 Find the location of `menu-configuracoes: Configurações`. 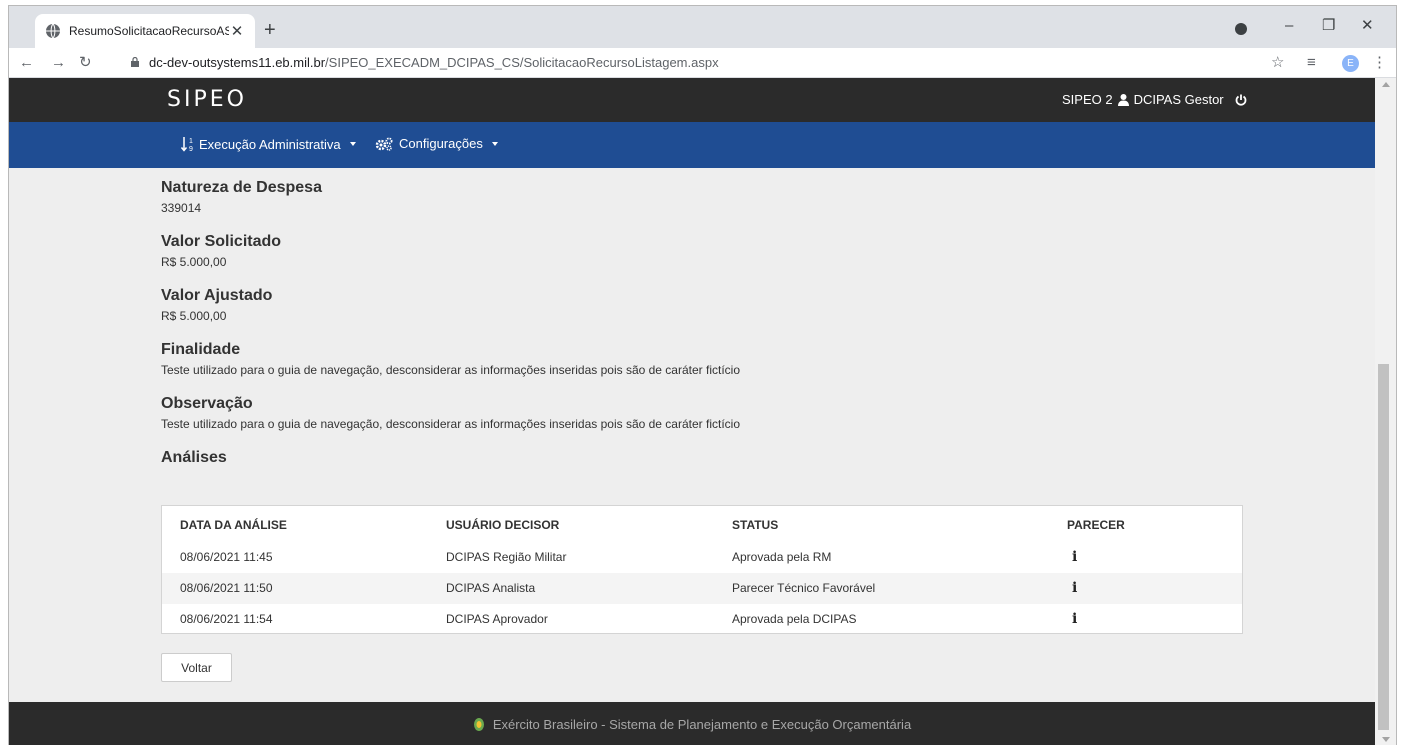

menu-configuracoes: Configurações is located at coordinates (436, 143).